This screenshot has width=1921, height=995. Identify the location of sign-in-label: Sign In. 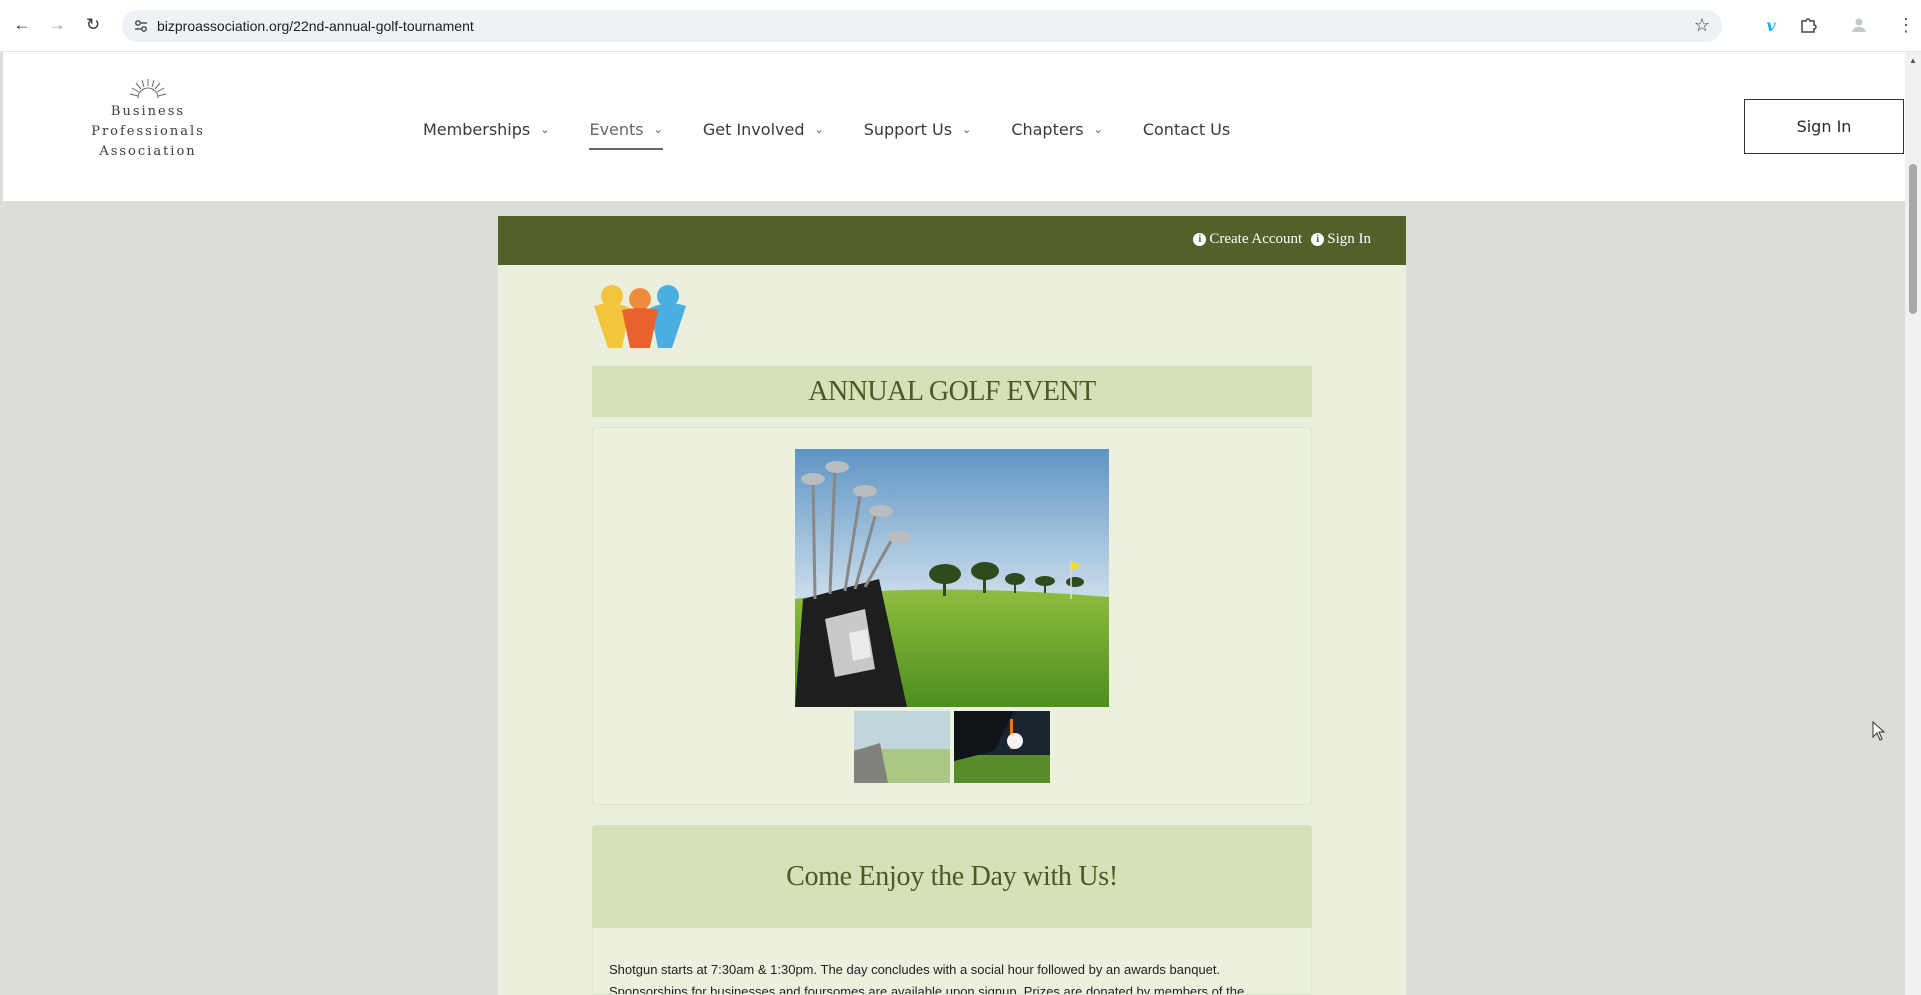
(1349, 239).